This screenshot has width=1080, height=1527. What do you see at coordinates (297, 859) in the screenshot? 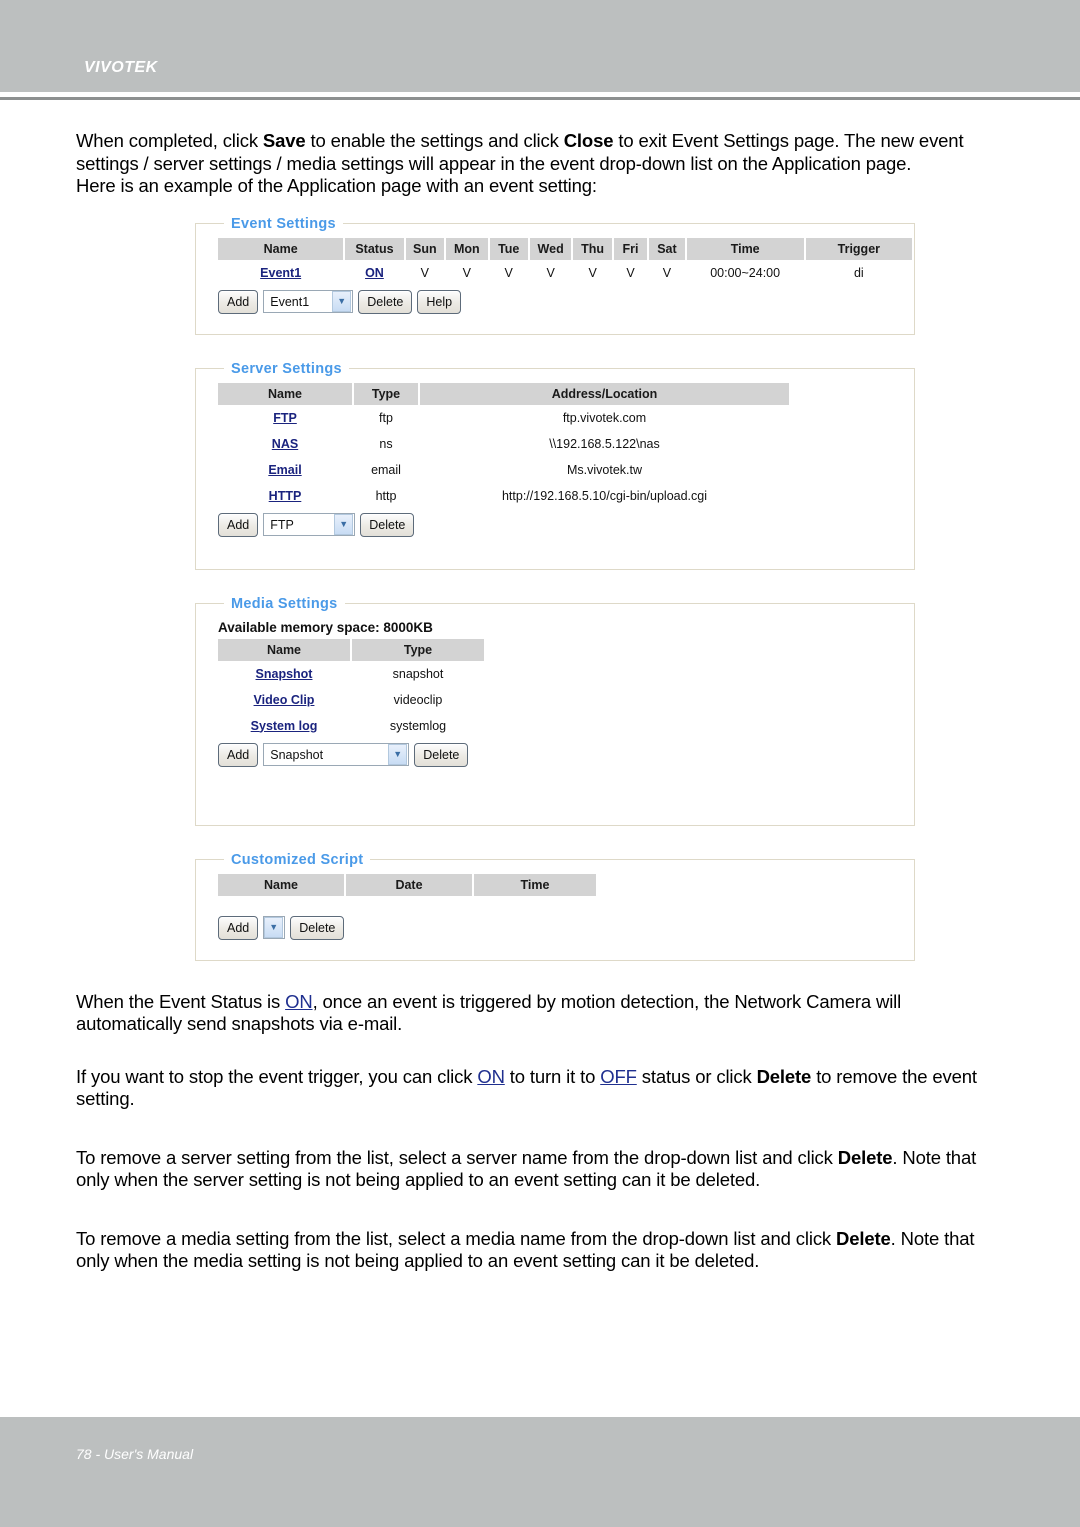
I see `customized-script-legend: Customized Script` at bounding box center [297, 859].